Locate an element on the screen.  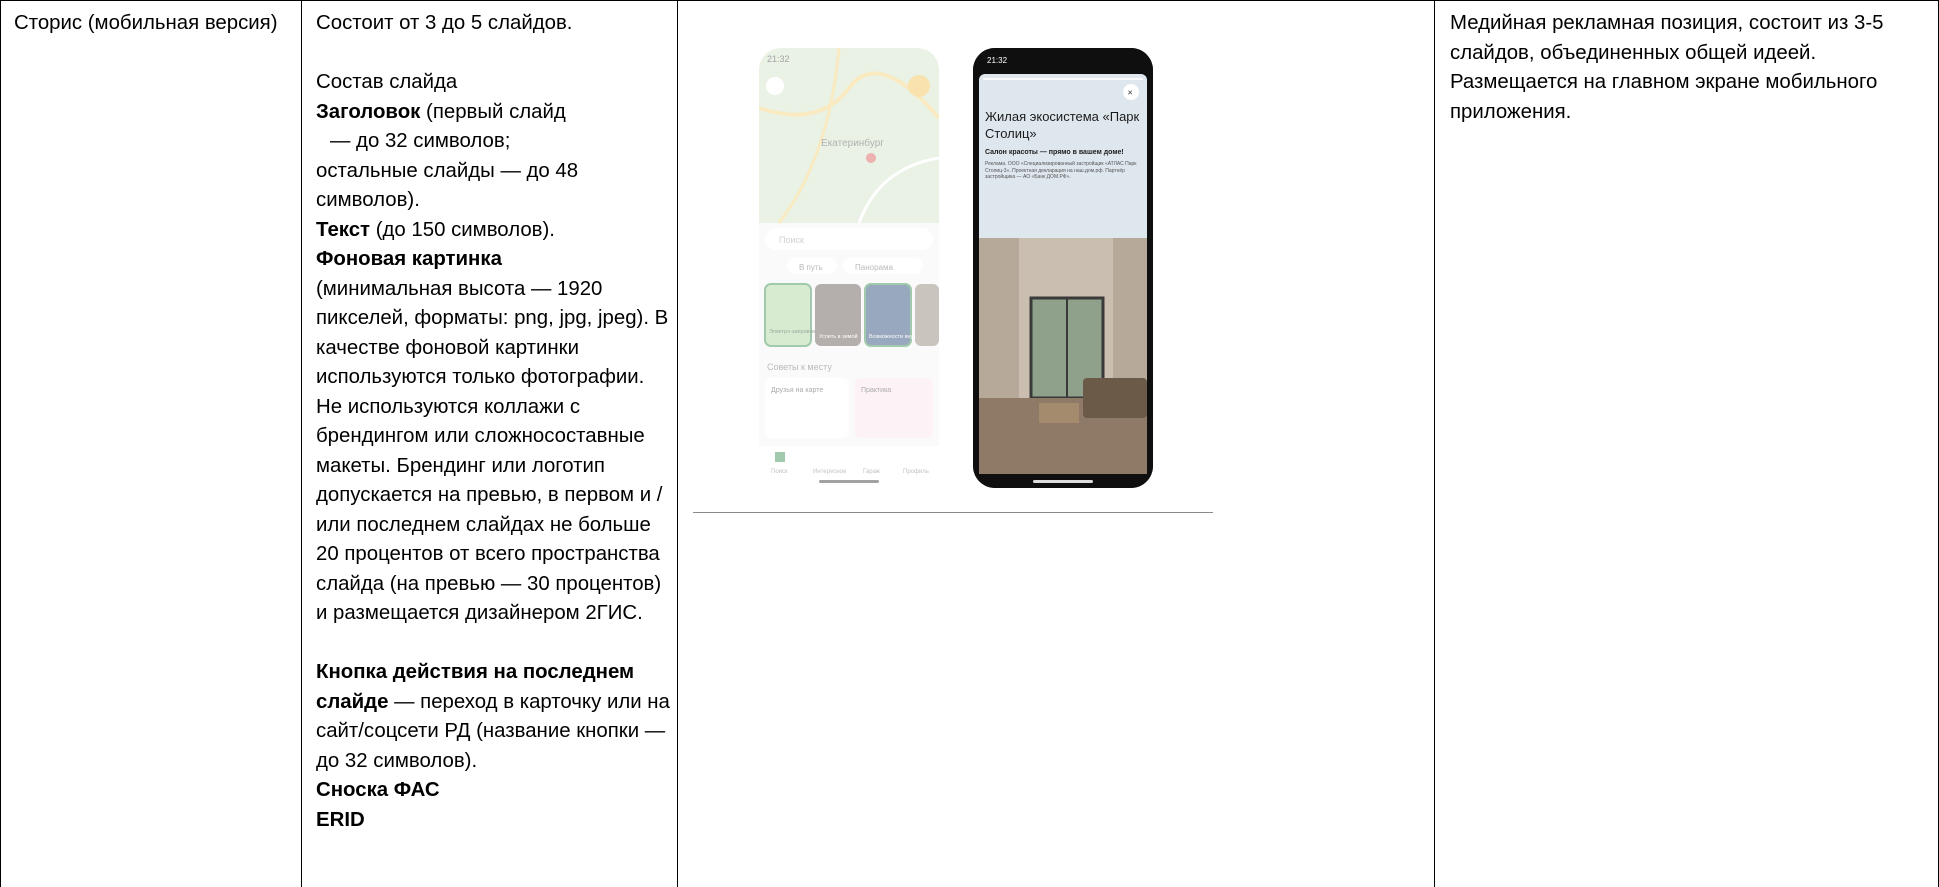
title-requirement-line-4: символов). is located at coordinates (368, 200).